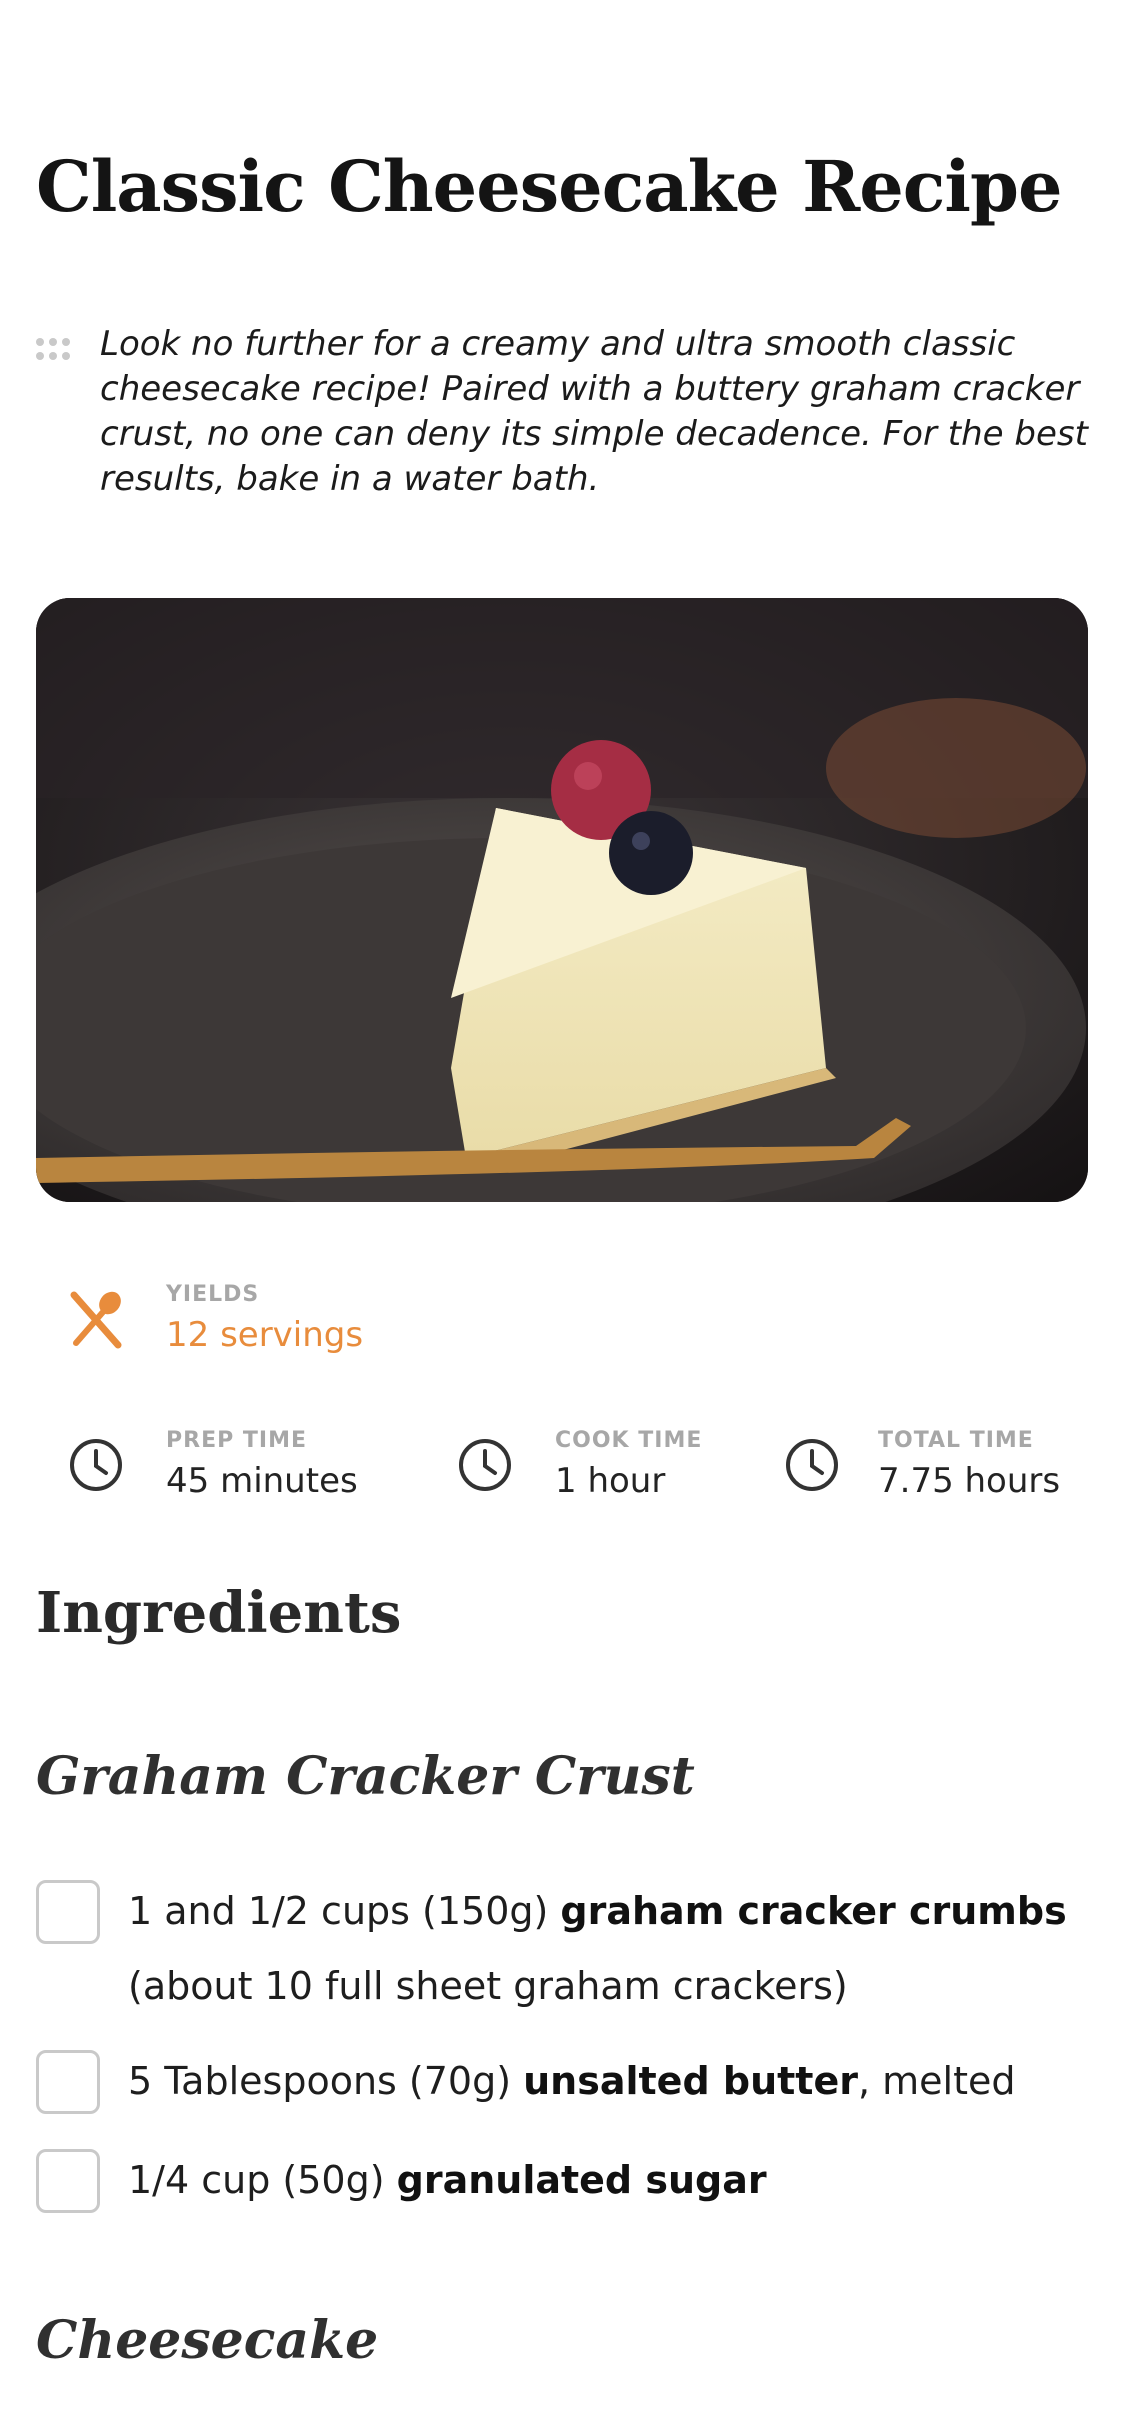 The image size is (1125, 2436). Describe the element at coordinates (262, 2180) in the screenshot. I see `ingredient-amount: 1/4 cup (50g)` at that location.